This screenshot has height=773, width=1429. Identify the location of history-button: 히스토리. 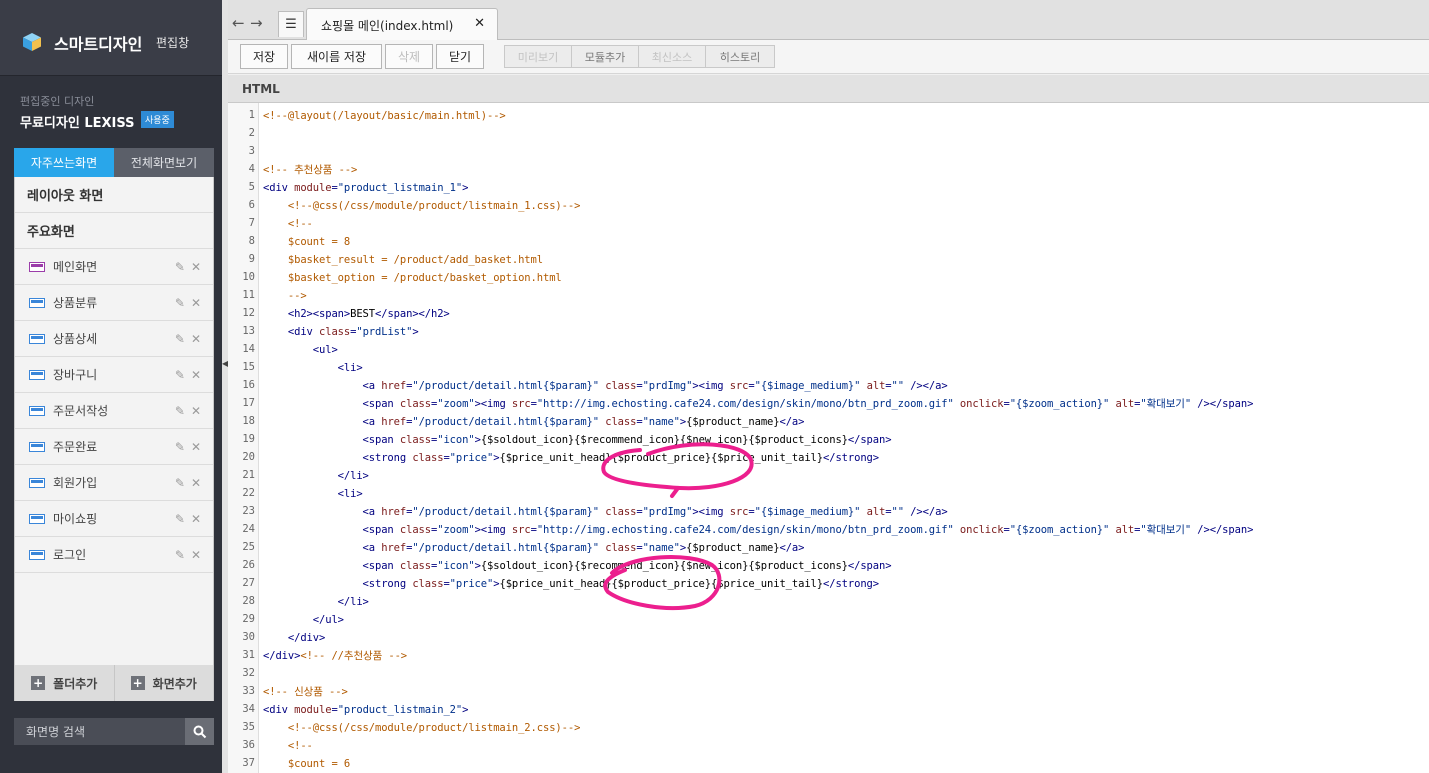
(740, 56).